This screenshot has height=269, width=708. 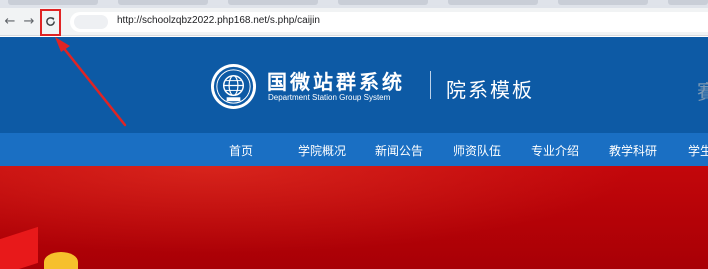 I want to click on gold-ornament, so click(x=61, y=260).